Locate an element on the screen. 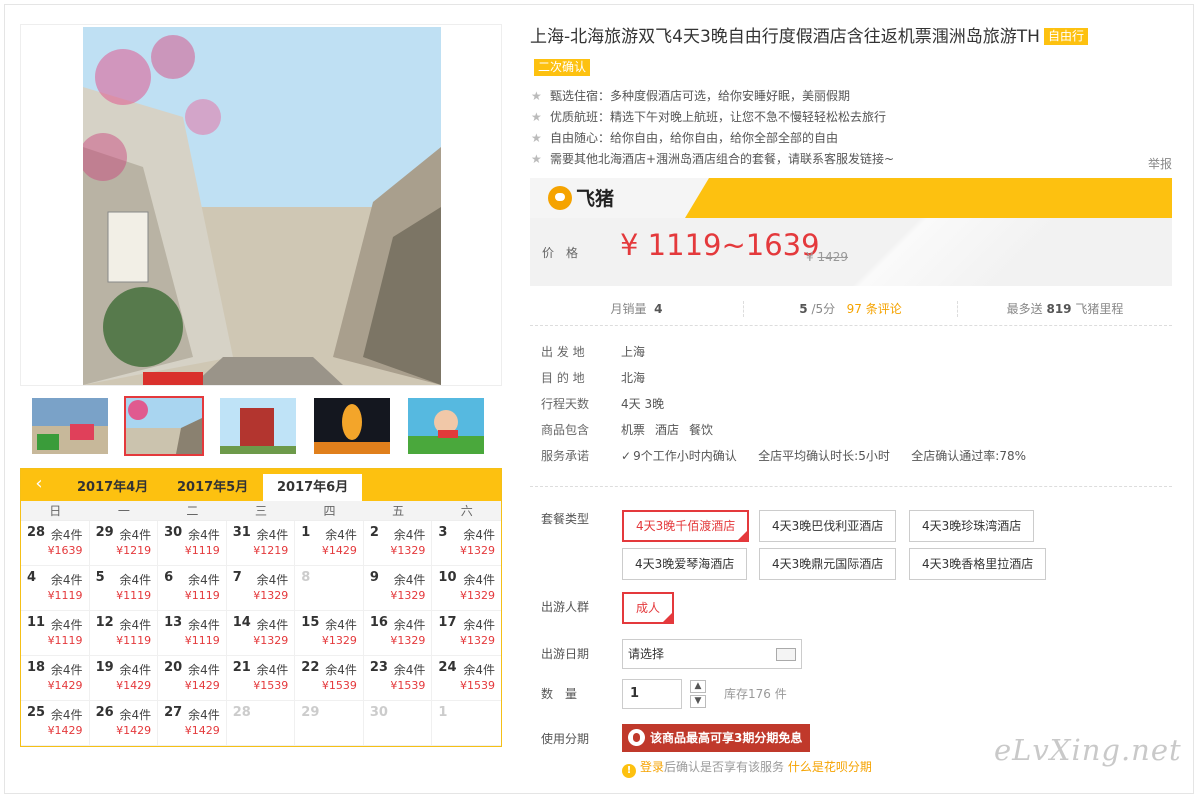 The height and width of the screenshot is (794, 1198). calendar-day-number: 11 is located at coordinates (36, 622).